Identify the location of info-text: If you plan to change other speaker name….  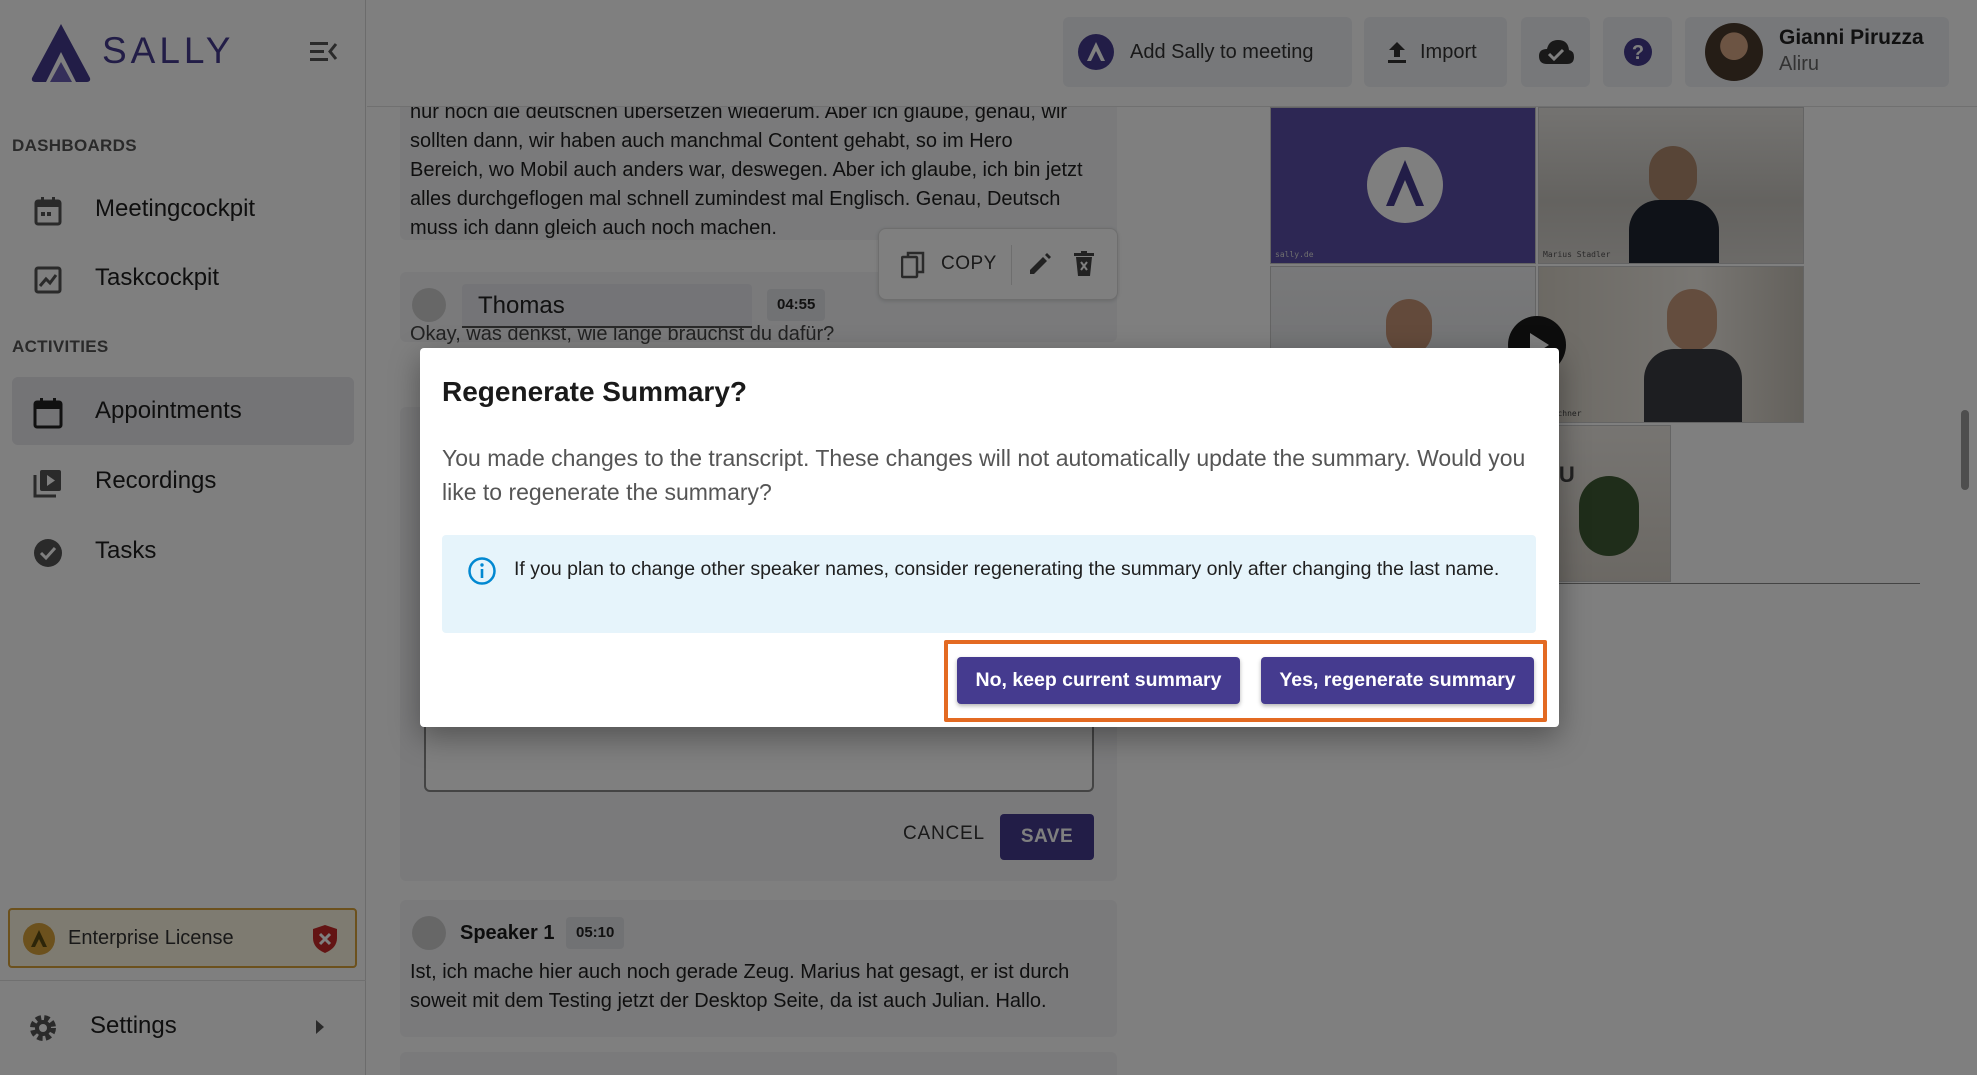
(1007, 569).